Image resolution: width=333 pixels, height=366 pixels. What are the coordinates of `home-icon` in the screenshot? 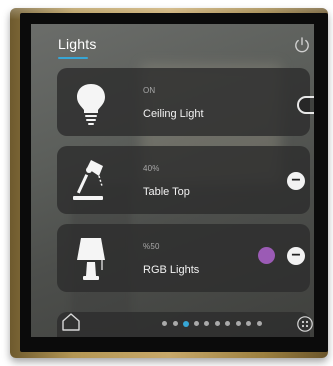 It's located at (71, 322).